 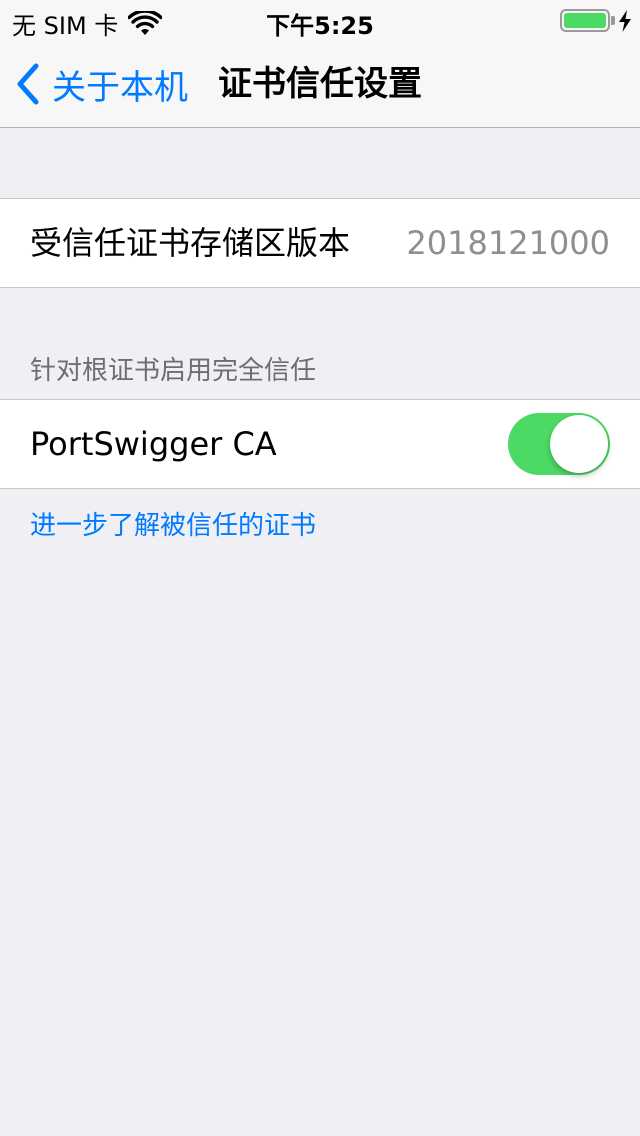 I want to click on status-time: 下午5:25, so click(x=320, y=26).